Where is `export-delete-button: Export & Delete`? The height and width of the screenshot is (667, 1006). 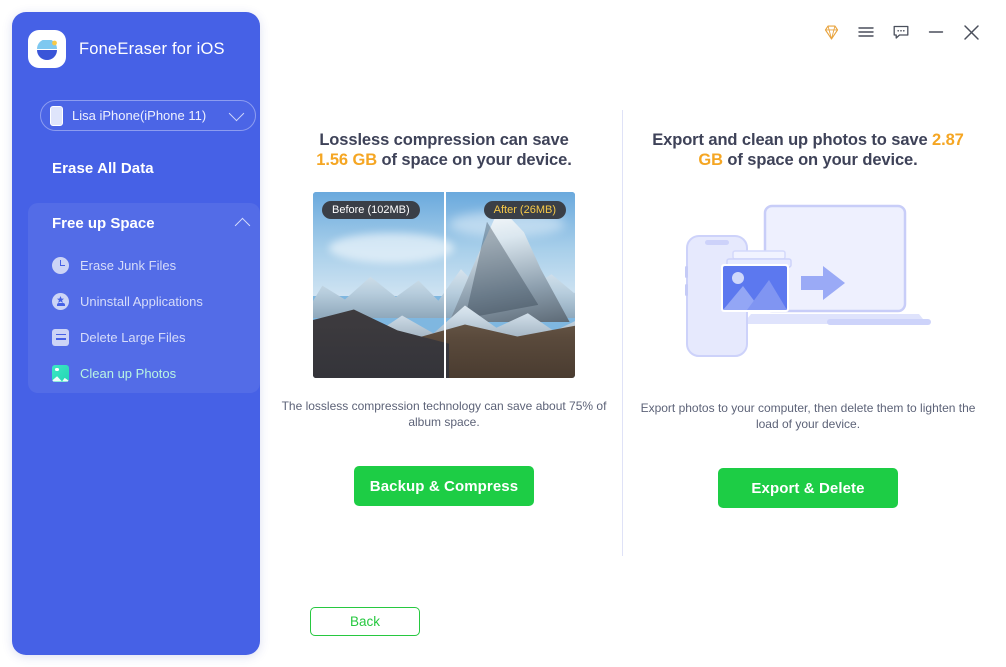
export-delete-button: Export & Delete is located at coordinates (808, 488).